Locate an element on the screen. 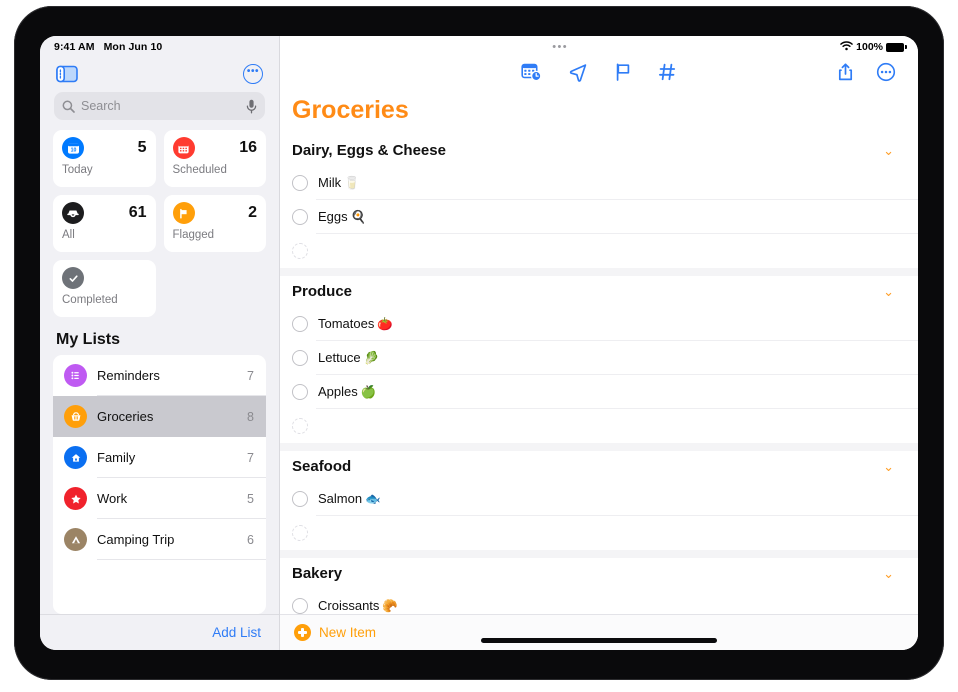  smart-list-count: 2 is located at coordinates (252, 212).